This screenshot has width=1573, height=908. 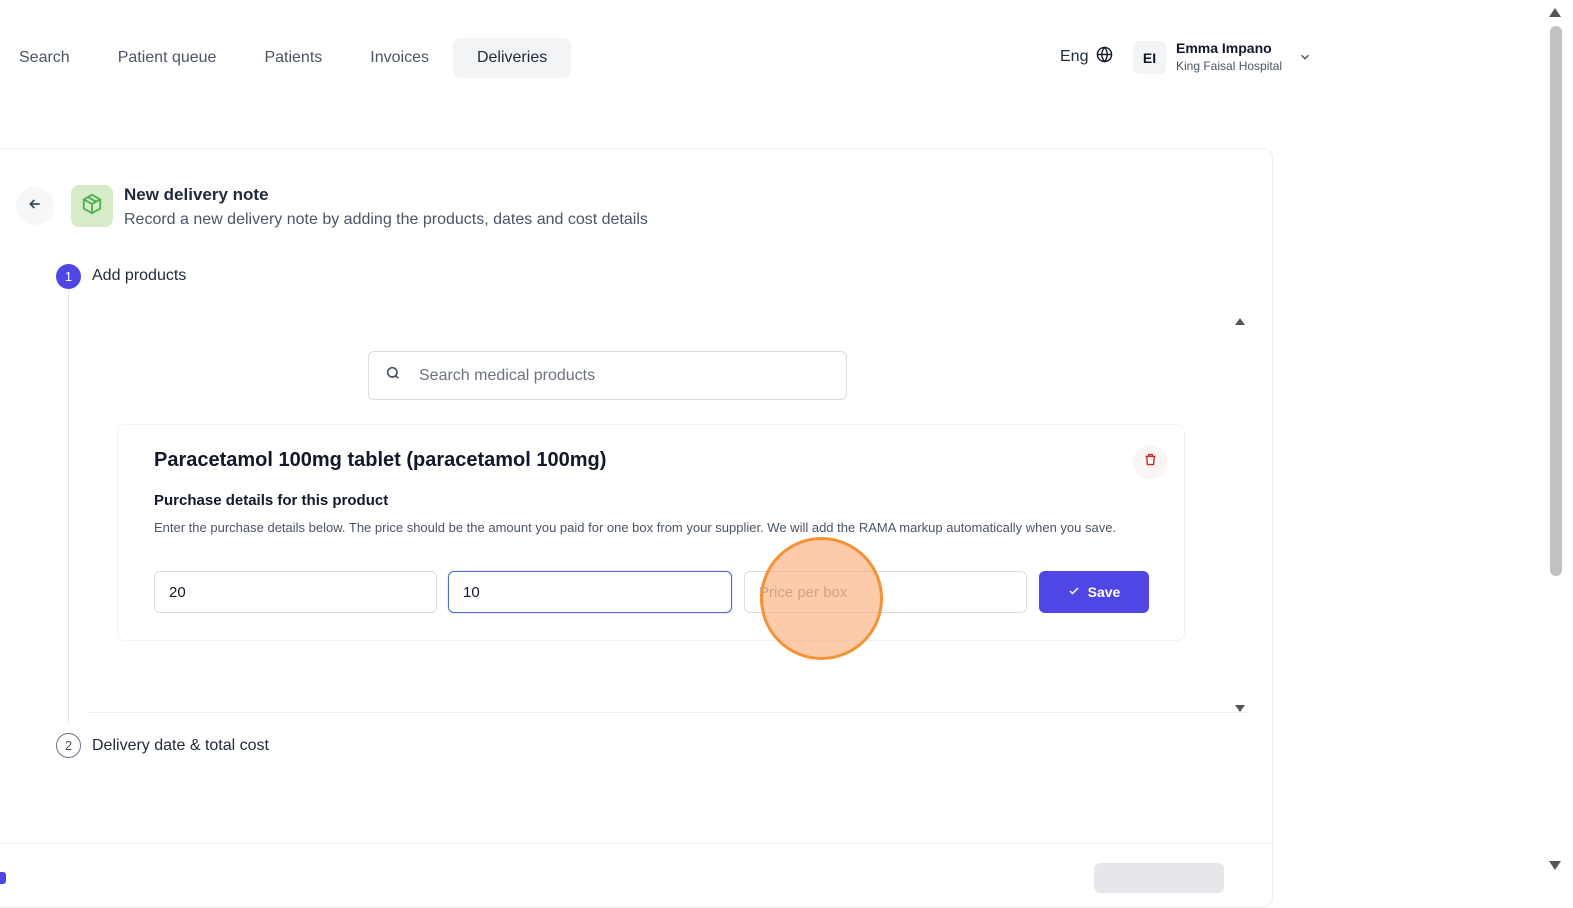 I want to click on price-per-box-field, so click(x=885, y=592).